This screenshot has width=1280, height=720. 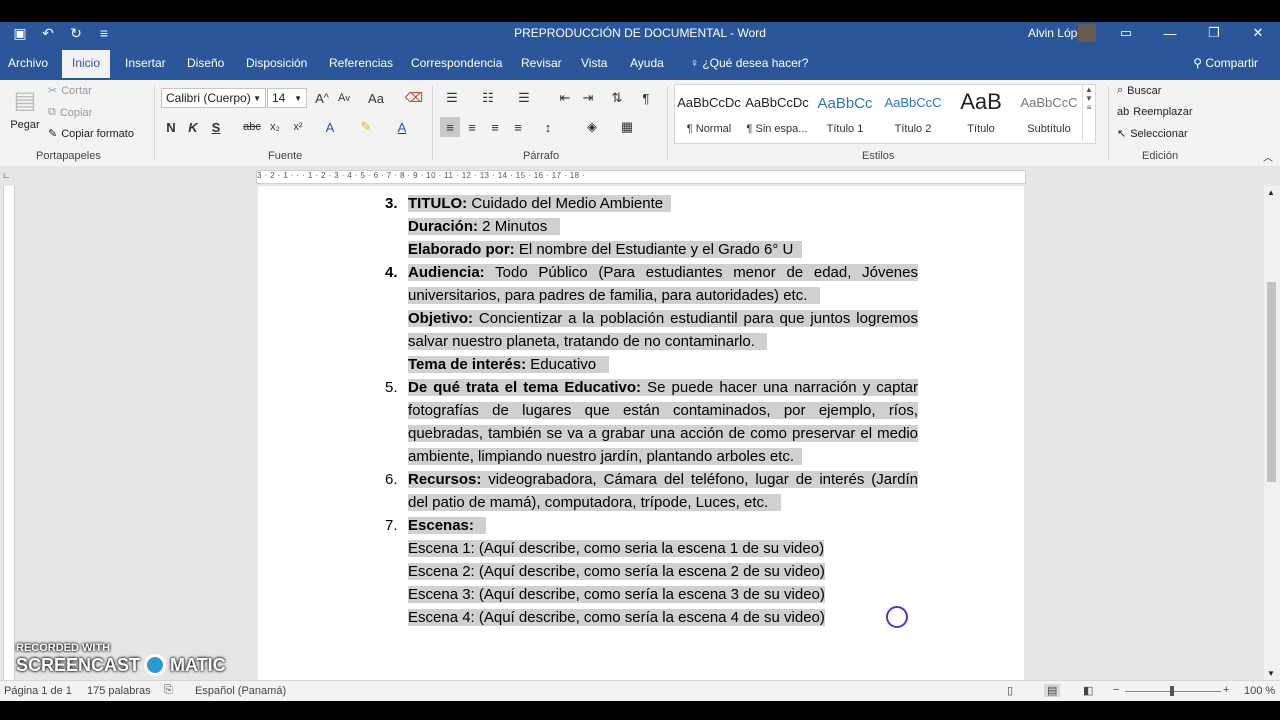 I want to click on font-color-icon: A, so click(x=402, y=127).